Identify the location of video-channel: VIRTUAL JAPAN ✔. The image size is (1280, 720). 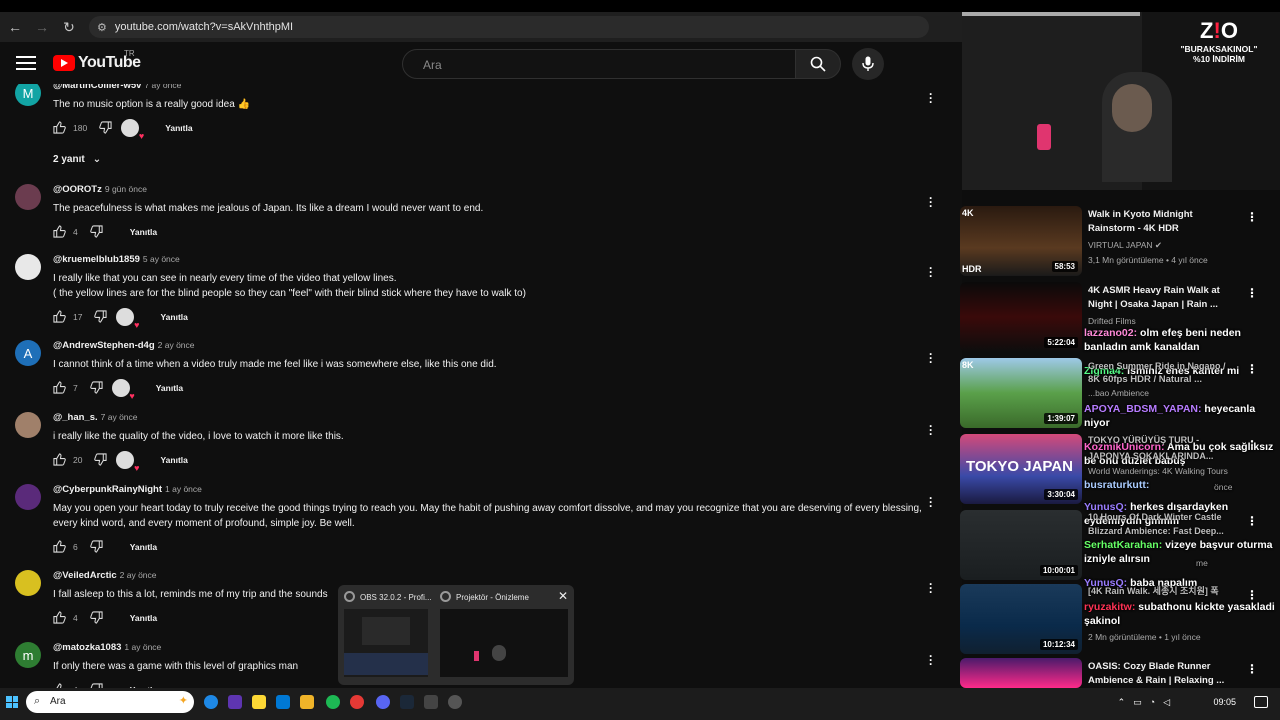
(1168, 245).